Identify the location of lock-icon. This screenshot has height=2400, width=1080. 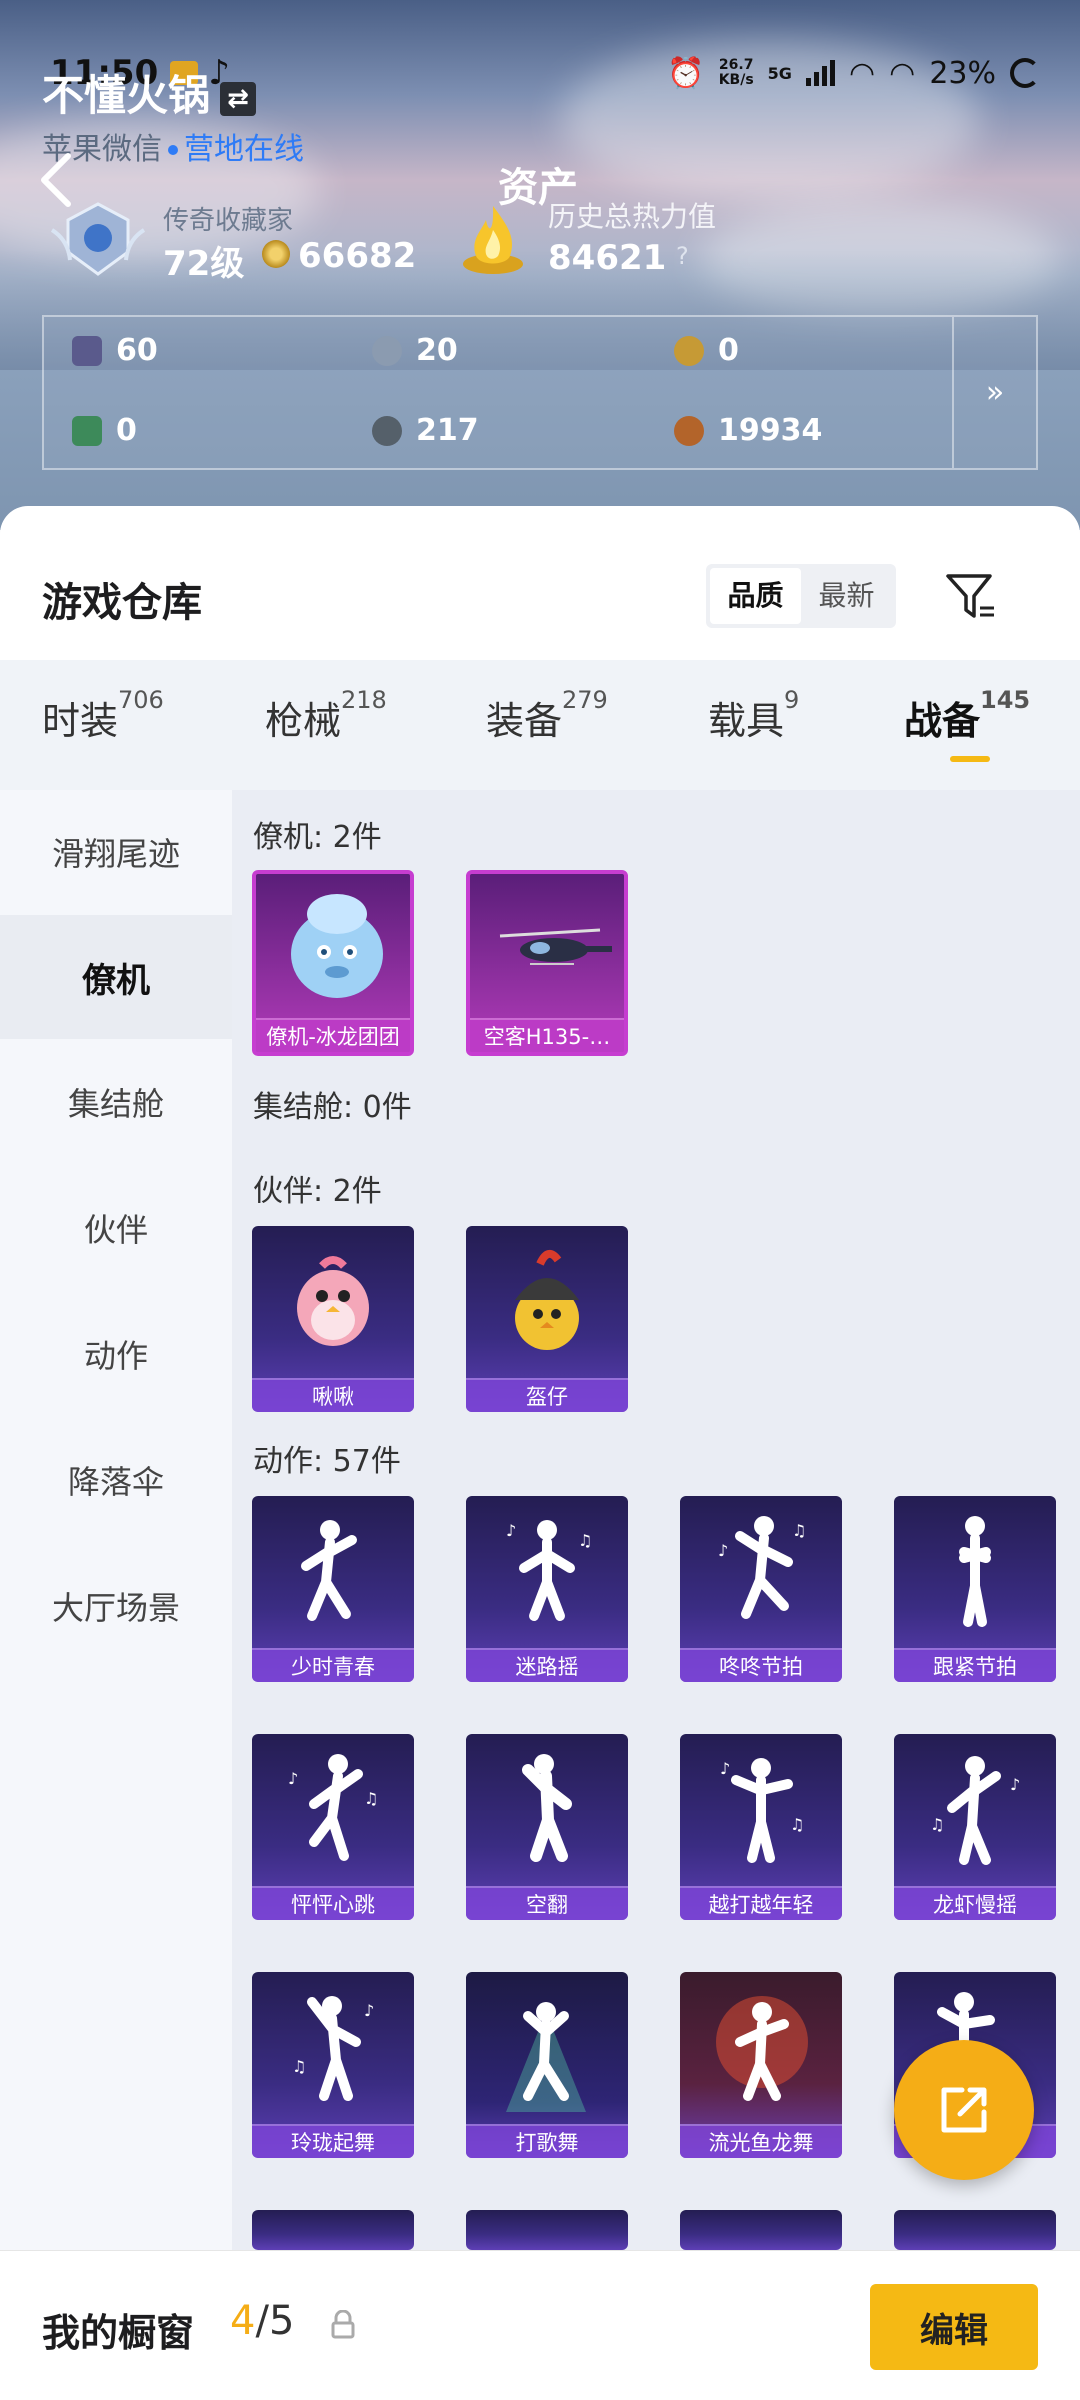
(343, 2324).